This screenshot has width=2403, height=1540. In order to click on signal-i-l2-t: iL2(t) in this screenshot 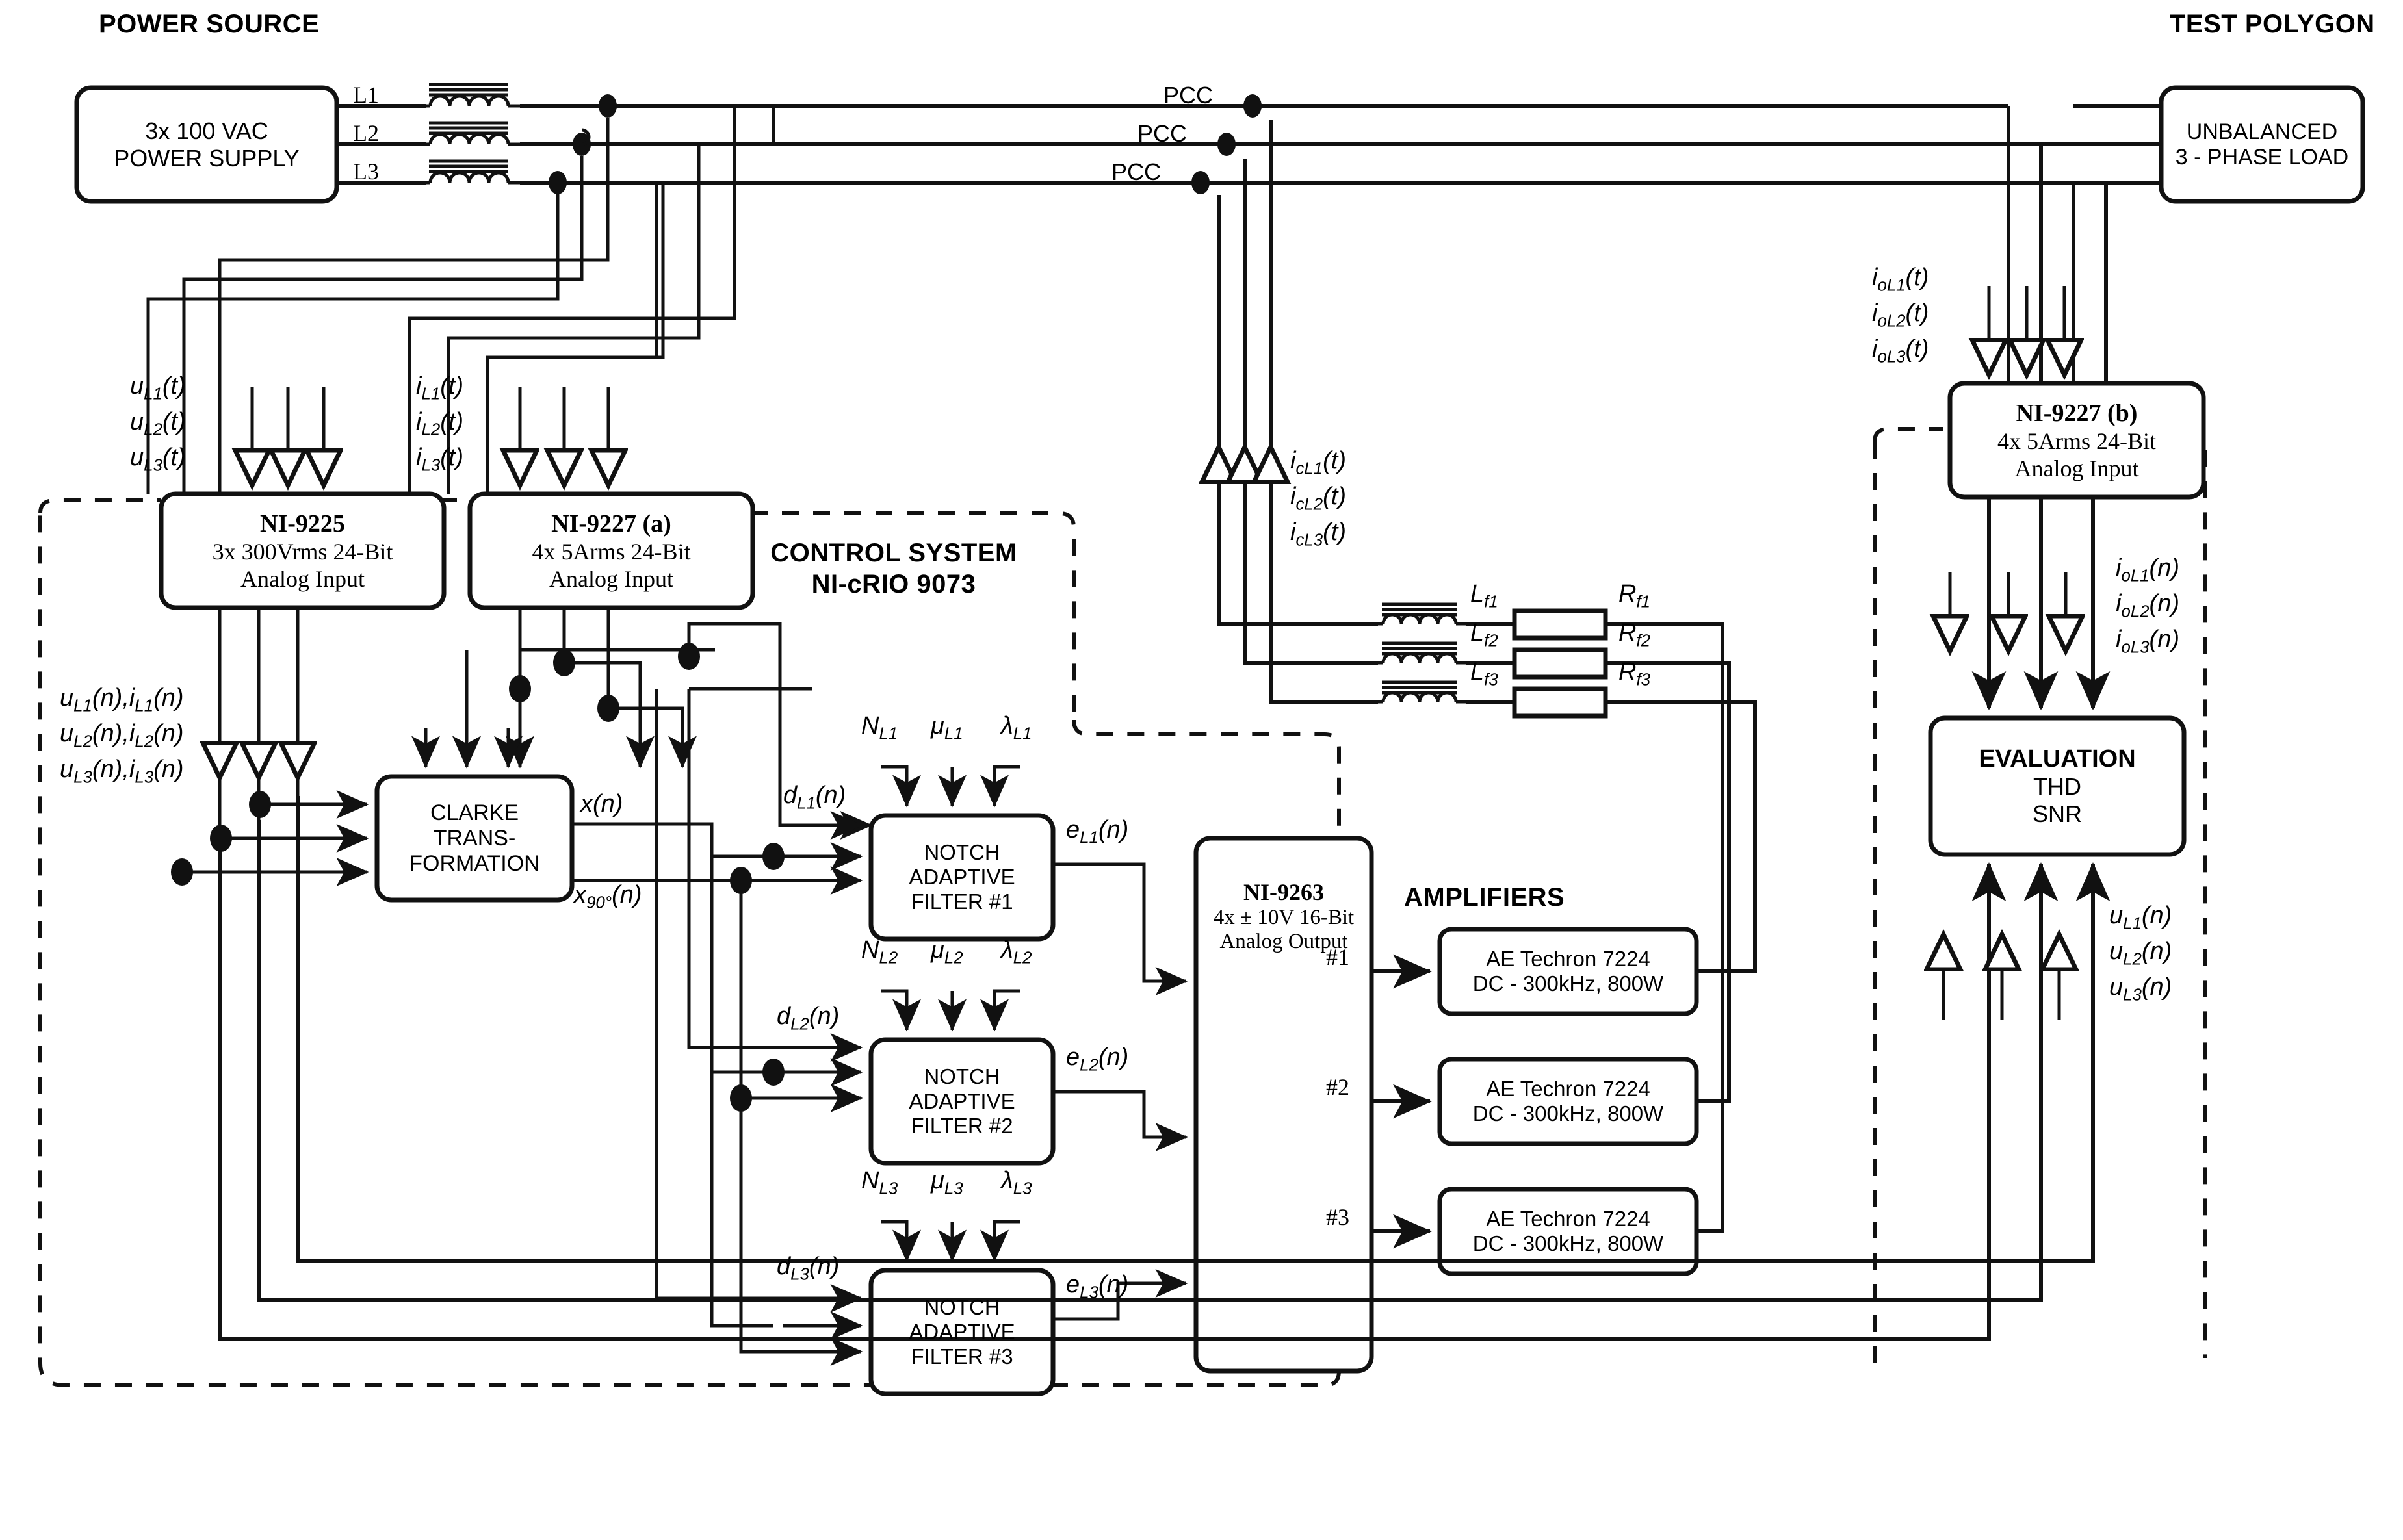, I will do `click(440, 423)`.